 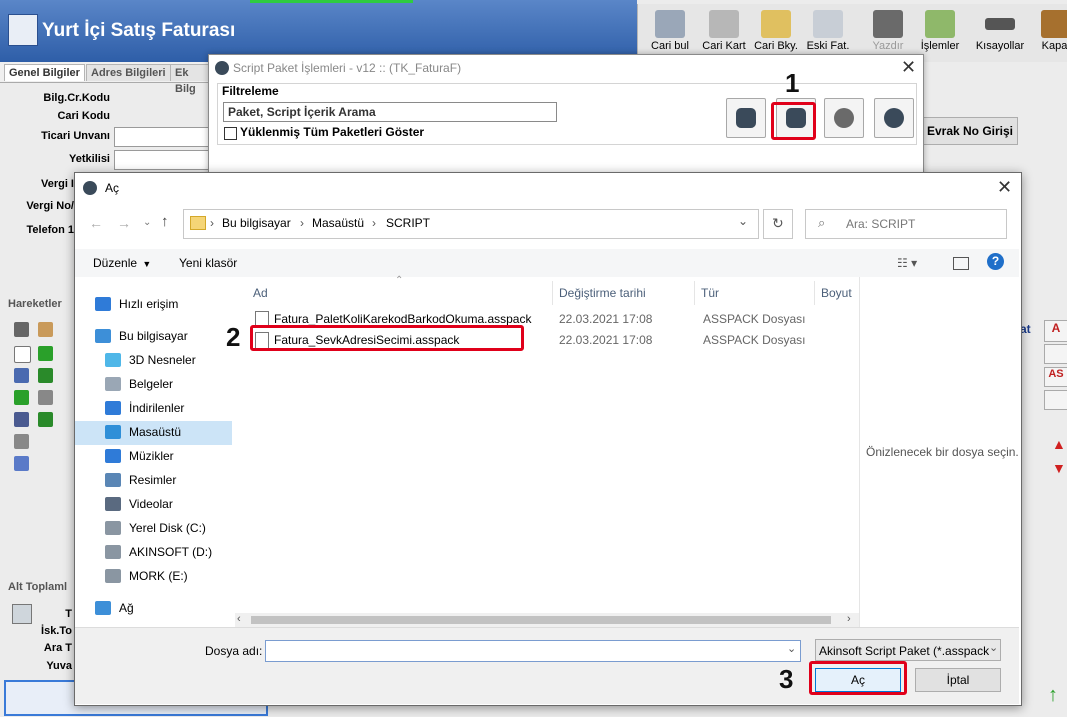 I want to click on help-icon: ?, so click(x=995, y=261).